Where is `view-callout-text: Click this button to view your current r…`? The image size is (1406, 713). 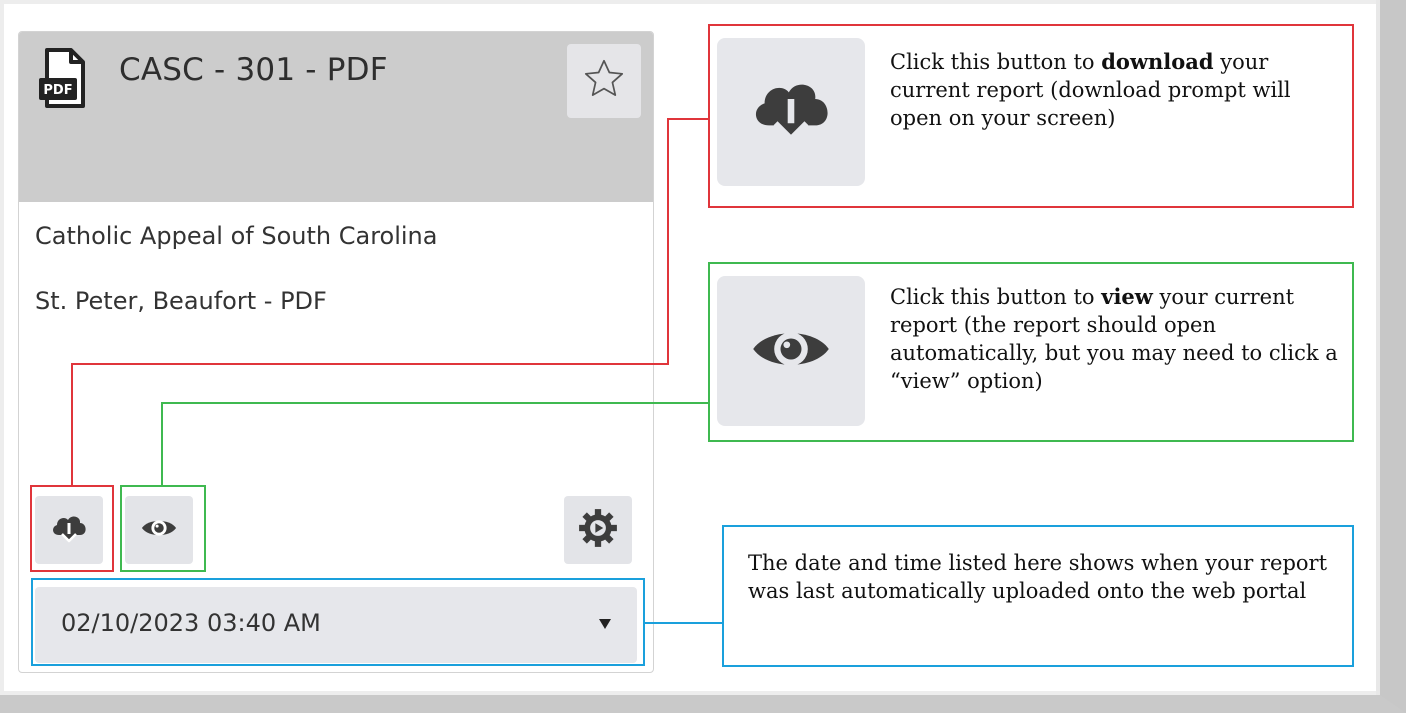
view-callout-text: Click this button to view your current r… is located at coordinates (1114, 338).